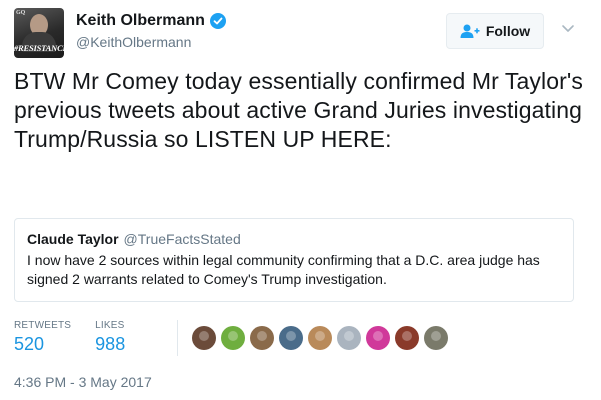 This screenshot has width=601, height=400. Describe the element at coordinates (182, 239) in the screenshot. I see `quoted-author-handle: @TrueFactsStated` at that location.